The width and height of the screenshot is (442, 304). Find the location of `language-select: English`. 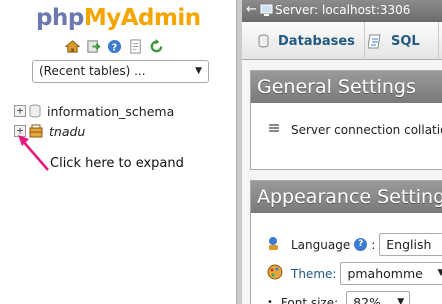

language-select: English is located at coordinates (410, 244).